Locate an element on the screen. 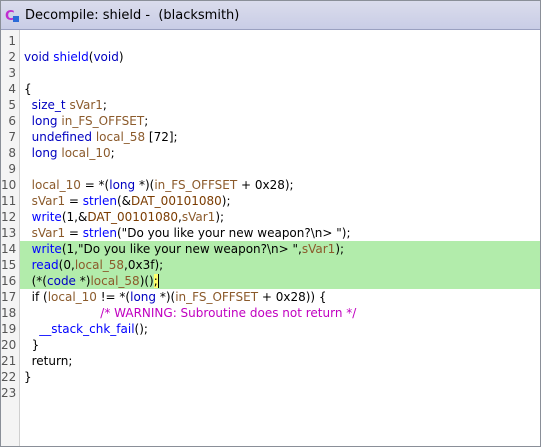 This screenshot has height=447, width=541. code-token-func: __stack_chk_fail is located at coordinates (86, 329).